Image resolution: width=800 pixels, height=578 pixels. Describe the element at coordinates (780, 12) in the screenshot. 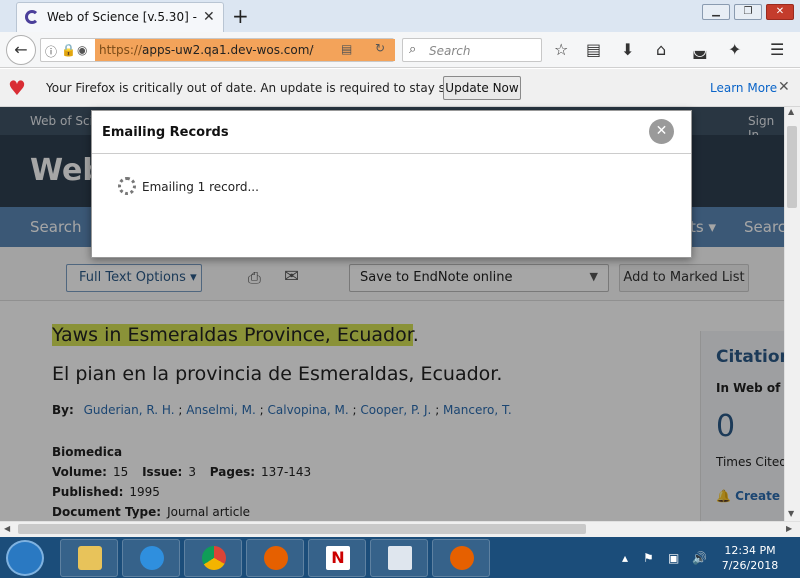

I see `window-close-button: ✕` at that location.